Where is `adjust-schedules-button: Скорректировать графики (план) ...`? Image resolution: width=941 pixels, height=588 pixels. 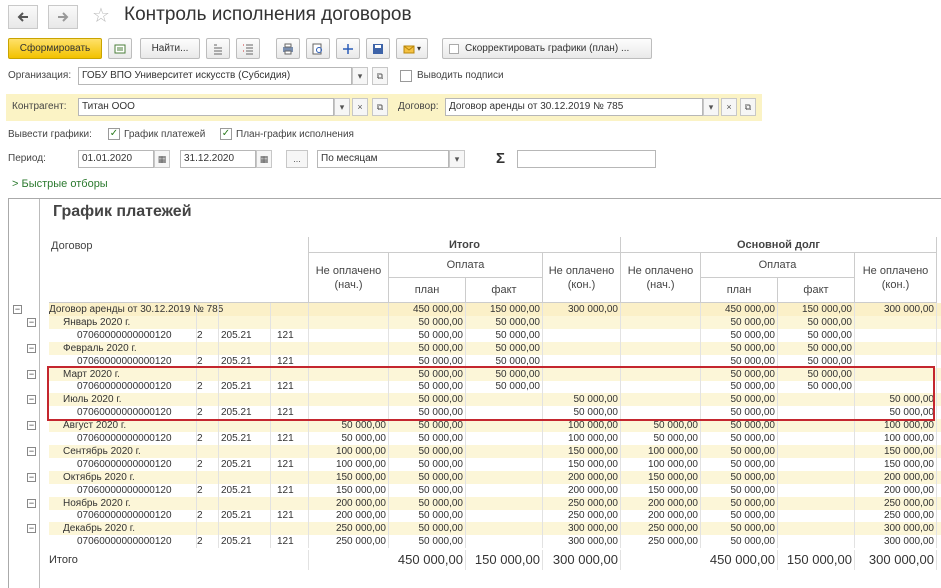 adjust-schedules-button: Скорректировать графики (план) ... is located at coordinates (547, 48).